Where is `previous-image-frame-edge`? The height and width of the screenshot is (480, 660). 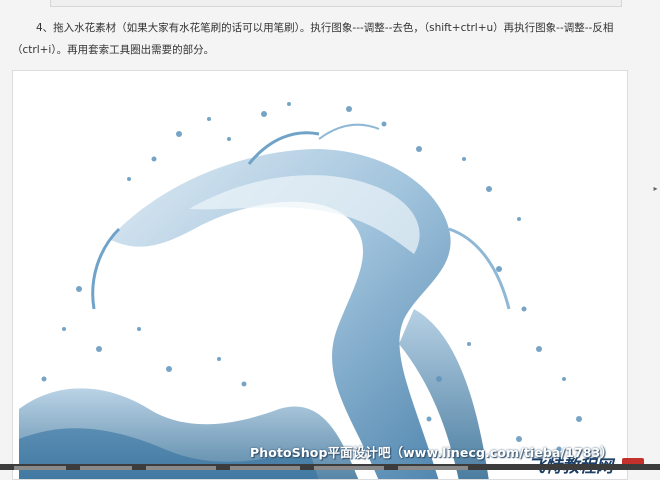 previous-image-frame-edge is located at coordinates (336, 3).